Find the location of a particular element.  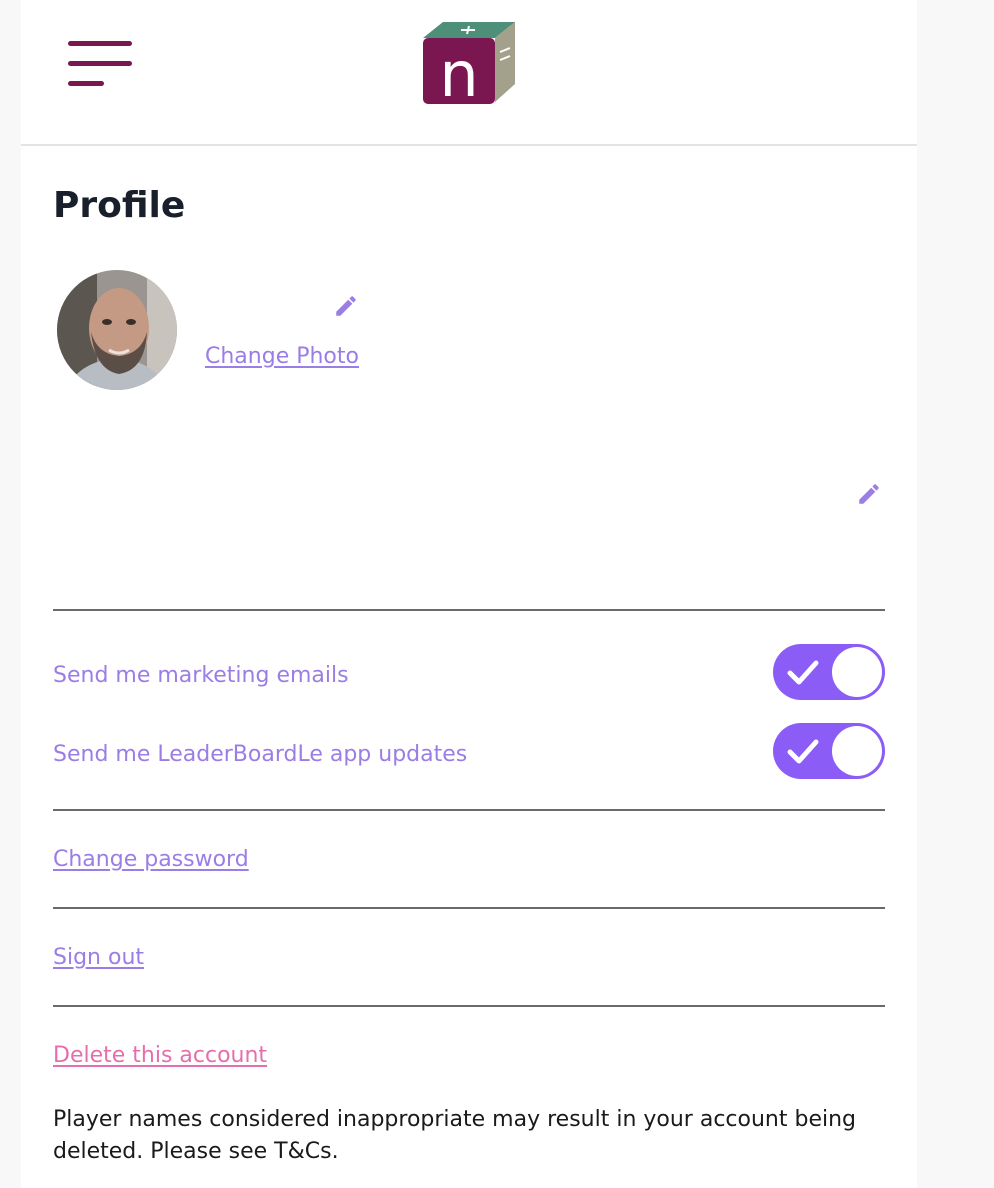

marketing-emails-toggle is located at coordinates (829, 672).